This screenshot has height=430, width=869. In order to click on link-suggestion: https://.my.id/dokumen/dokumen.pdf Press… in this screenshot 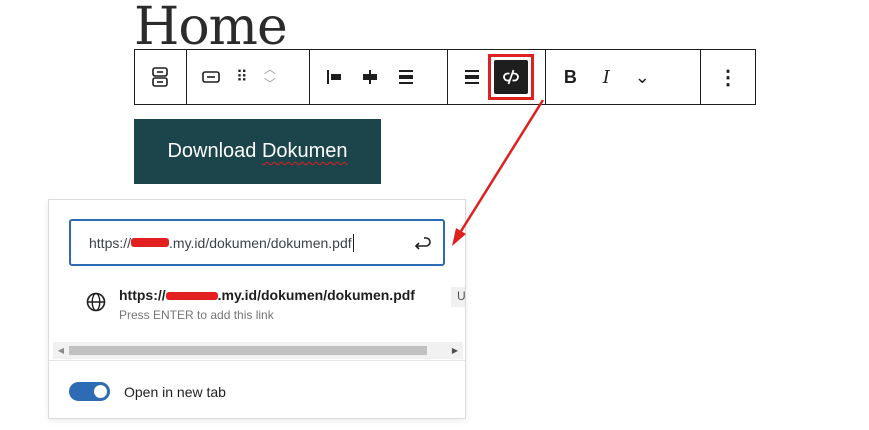, I will do `click(275, 307)`.